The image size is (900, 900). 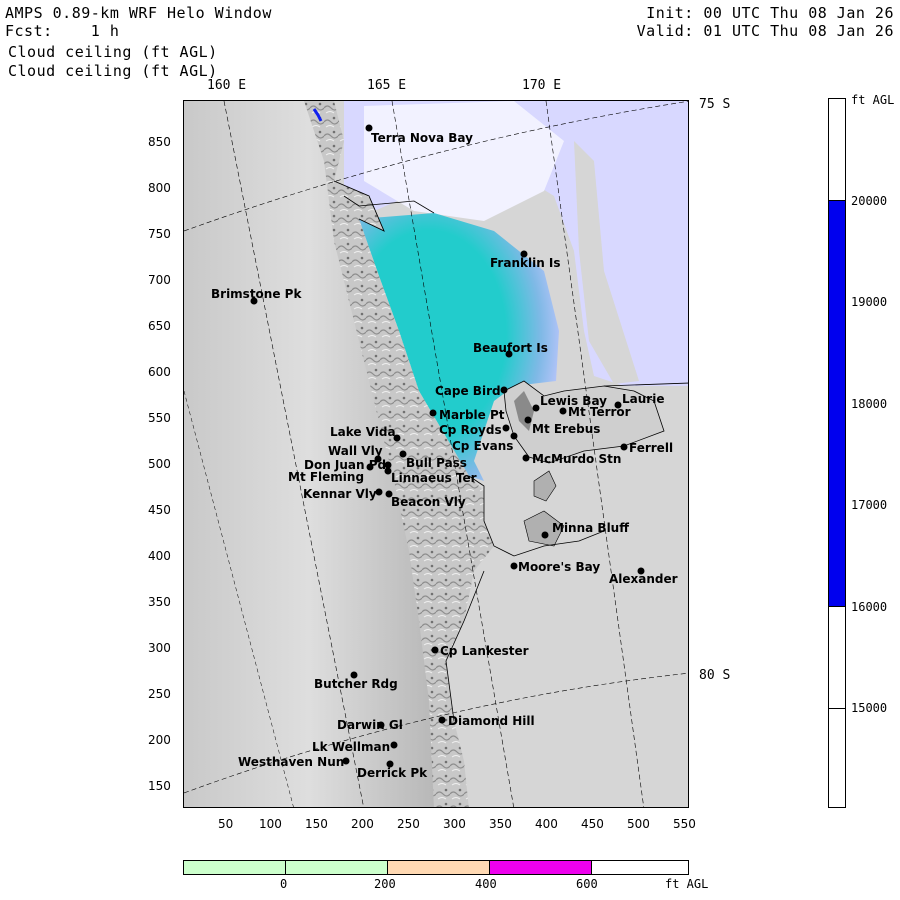 What do you see at coordinates (504, 390) in the screenshot?
I see `dot-cape-bird` at bounding box center [504, 390].